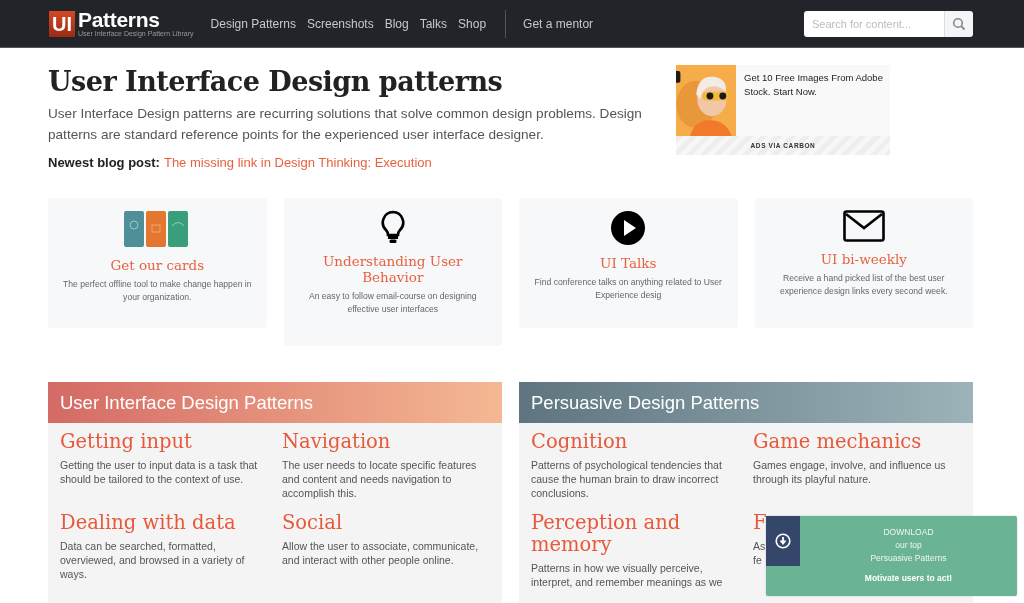 The image size is (1024, 603). I want to click on category-description: The user needs to locate specific features and content and needs navigation to accomplish this., so click(380, 479).